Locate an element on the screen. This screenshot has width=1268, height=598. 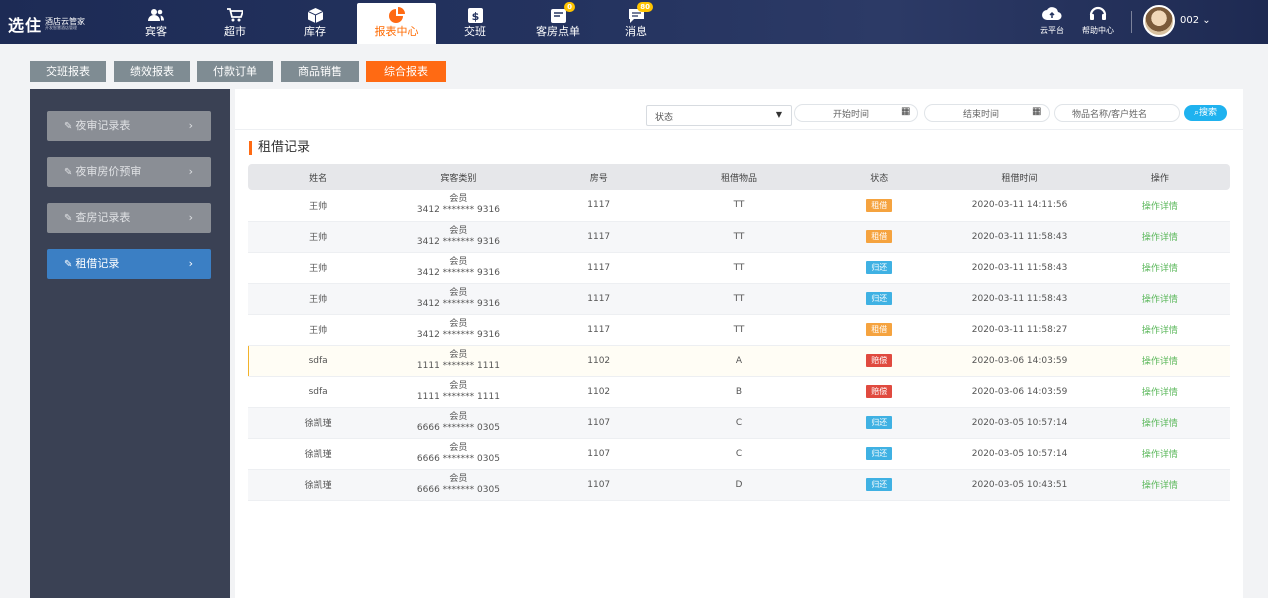
cell-status: 租借 is located at coordinates (879, 237).